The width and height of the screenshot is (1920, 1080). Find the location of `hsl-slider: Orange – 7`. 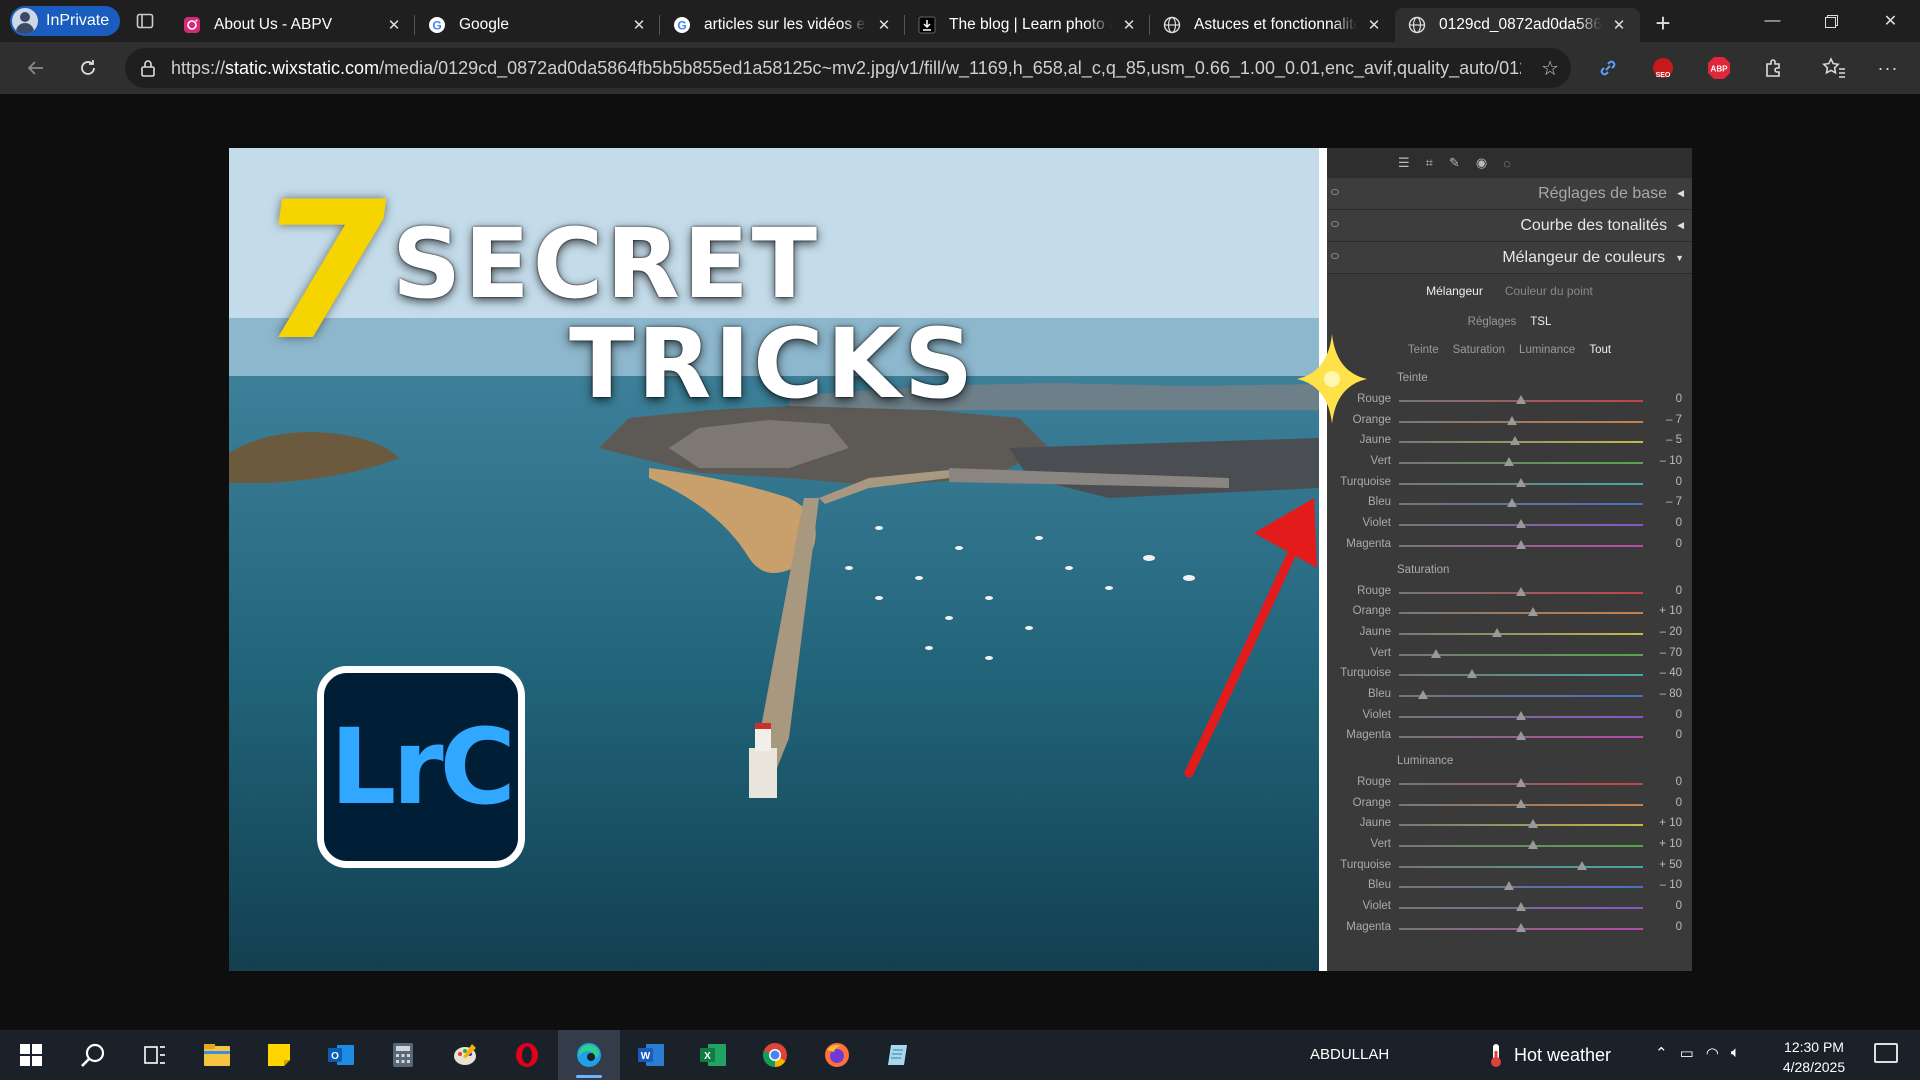

hsl-slider: Orange – 7 is located at coordinates (1509, 421).